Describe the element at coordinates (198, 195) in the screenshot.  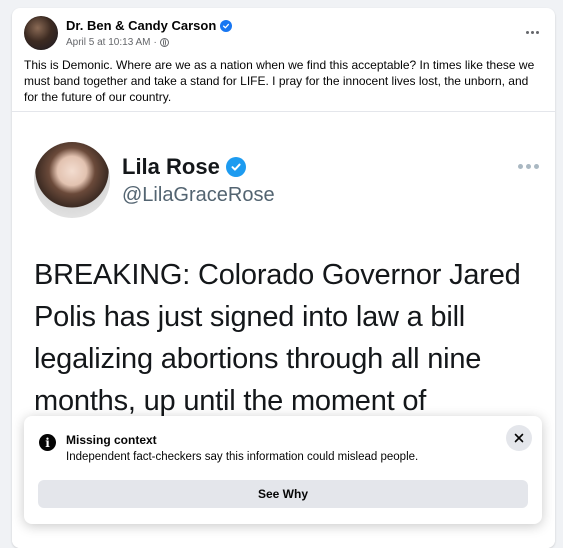
I see `tweet-author-handle: @LilaGraceRose` at that location.